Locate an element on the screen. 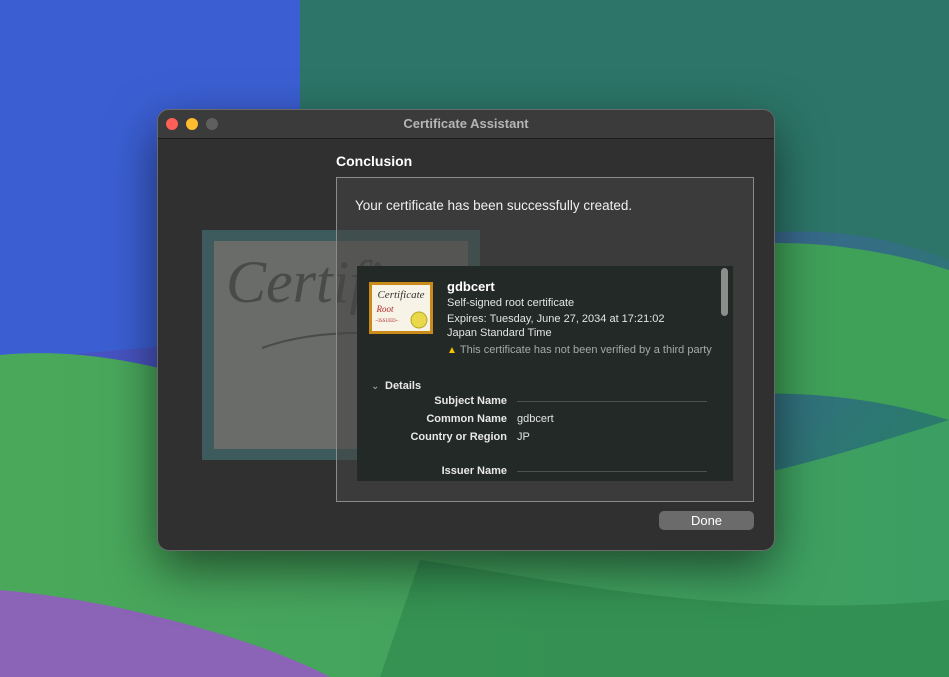 This screenshot has width=949, height=677. warning-triangle-icon: ▲ is located at coordinates (452, 350).